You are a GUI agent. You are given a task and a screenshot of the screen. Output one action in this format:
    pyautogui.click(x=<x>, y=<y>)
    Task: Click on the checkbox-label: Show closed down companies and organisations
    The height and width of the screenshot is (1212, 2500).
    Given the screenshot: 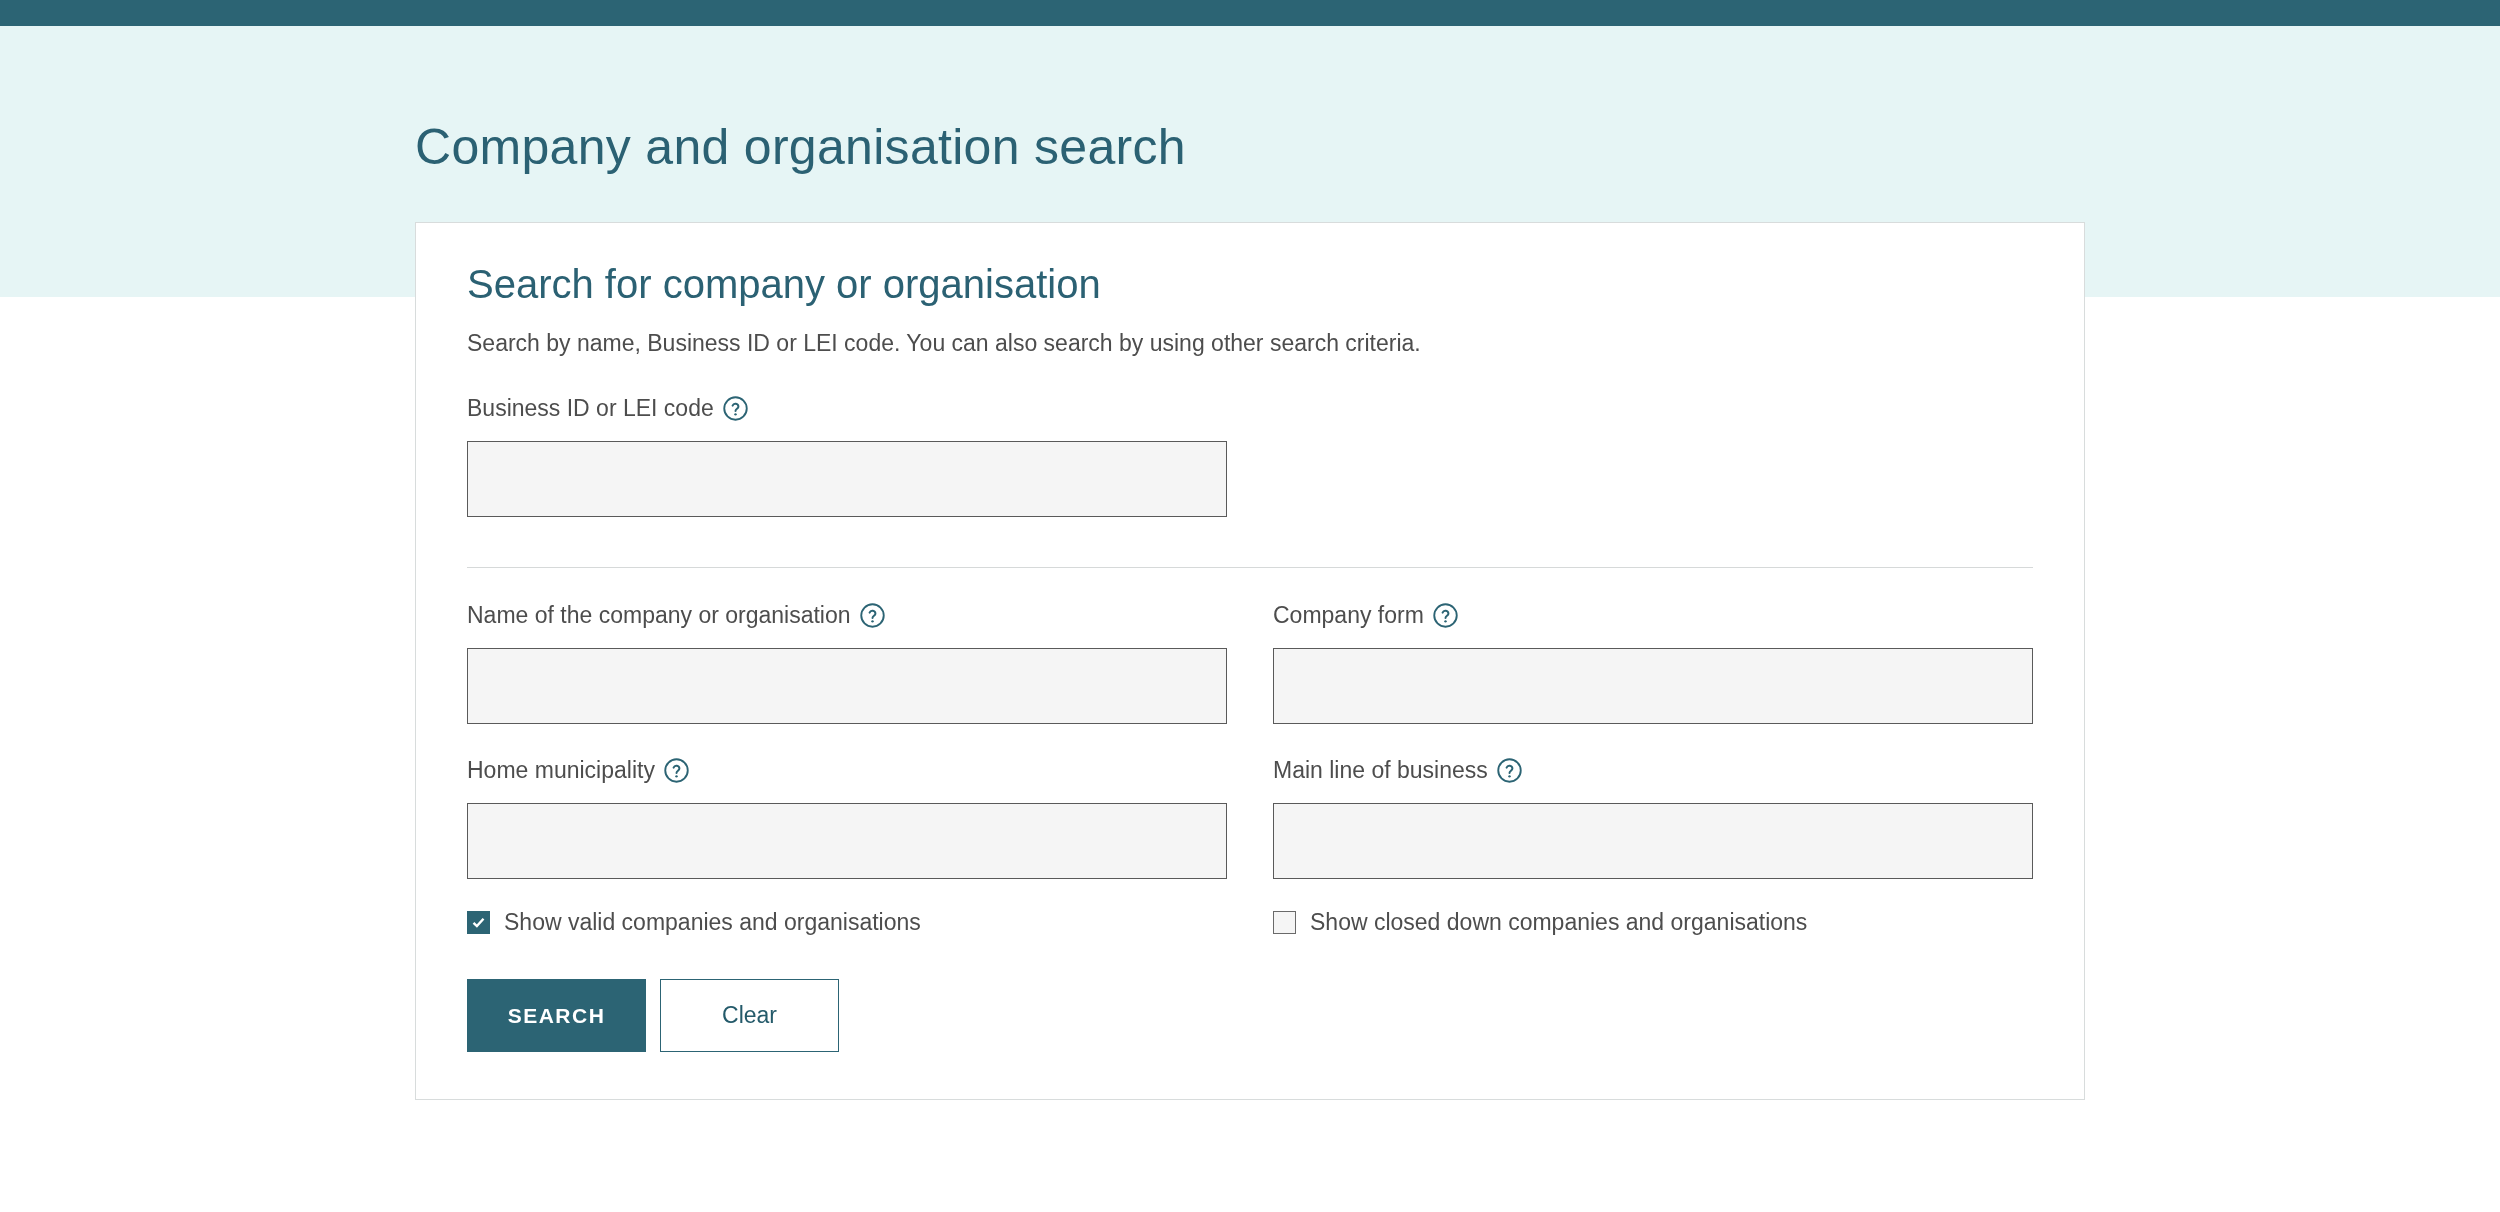 What is the action you would take?
    pyautogui.click(x=1559, y=922)
    